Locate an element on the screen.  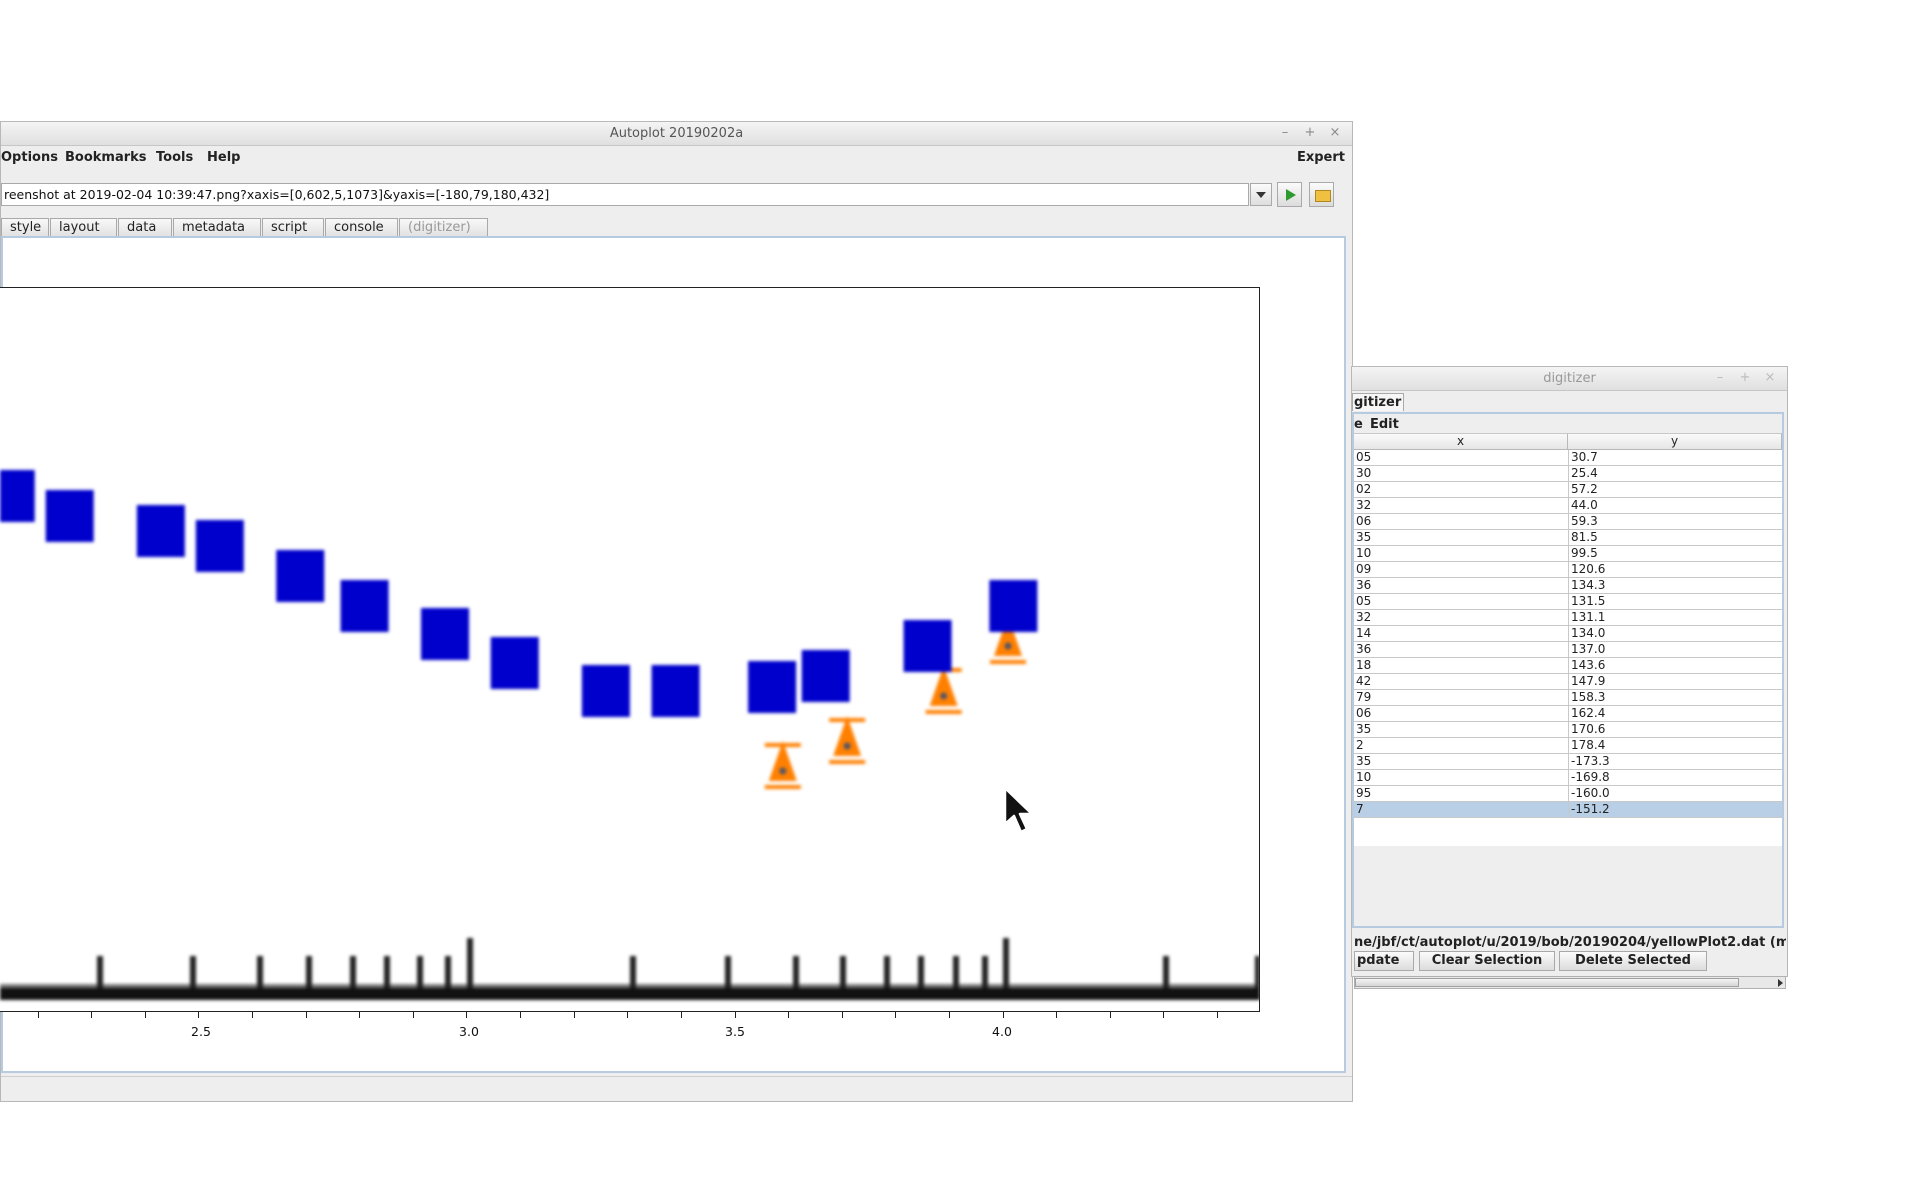
cell-y: -173.3 is located at coordinates (1589, 761).